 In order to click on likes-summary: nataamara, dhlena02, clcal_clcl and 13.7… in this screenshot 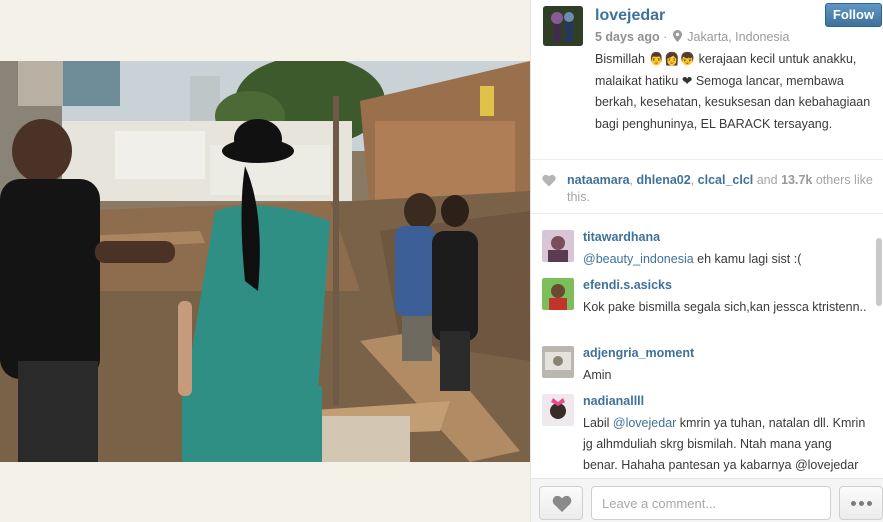, I will do `click(707, 188)`.